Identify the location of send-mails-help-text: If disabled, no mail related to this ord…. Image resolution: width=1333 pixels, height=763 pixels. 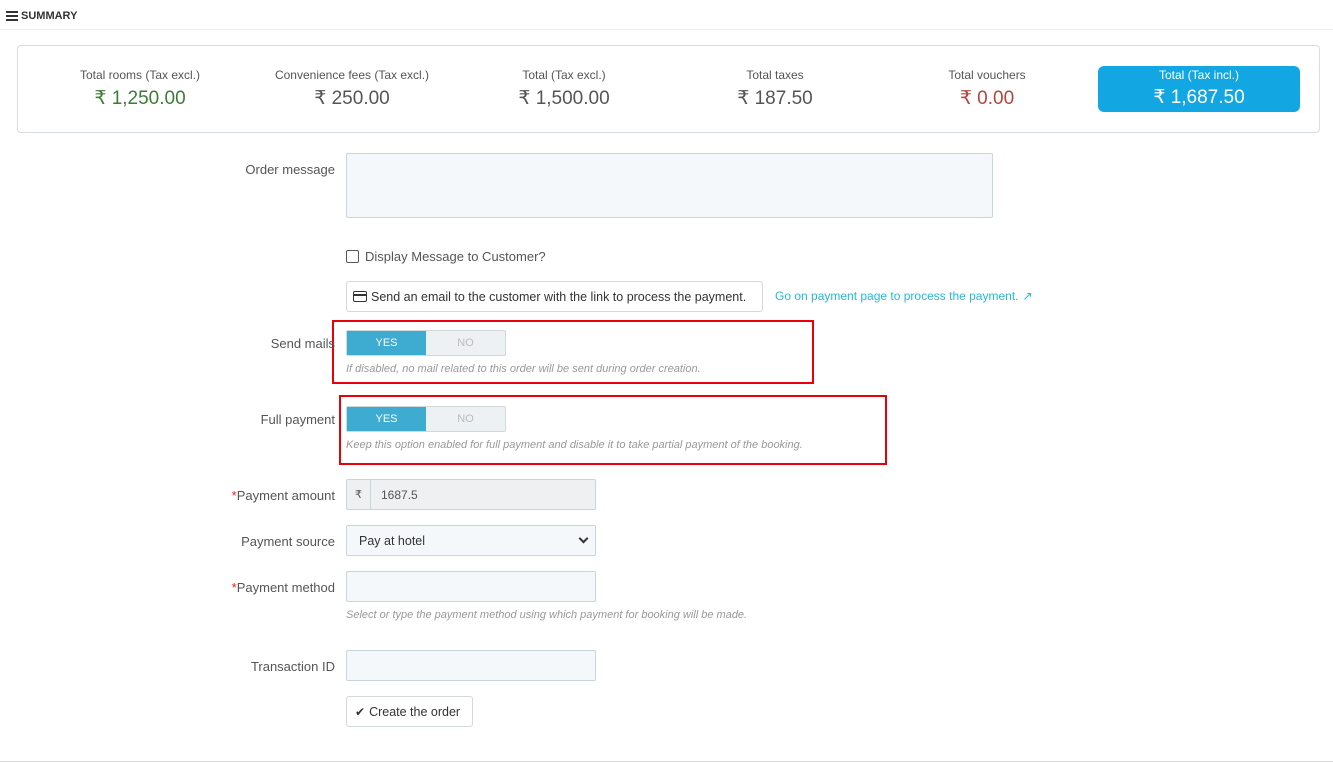
(523, 369).